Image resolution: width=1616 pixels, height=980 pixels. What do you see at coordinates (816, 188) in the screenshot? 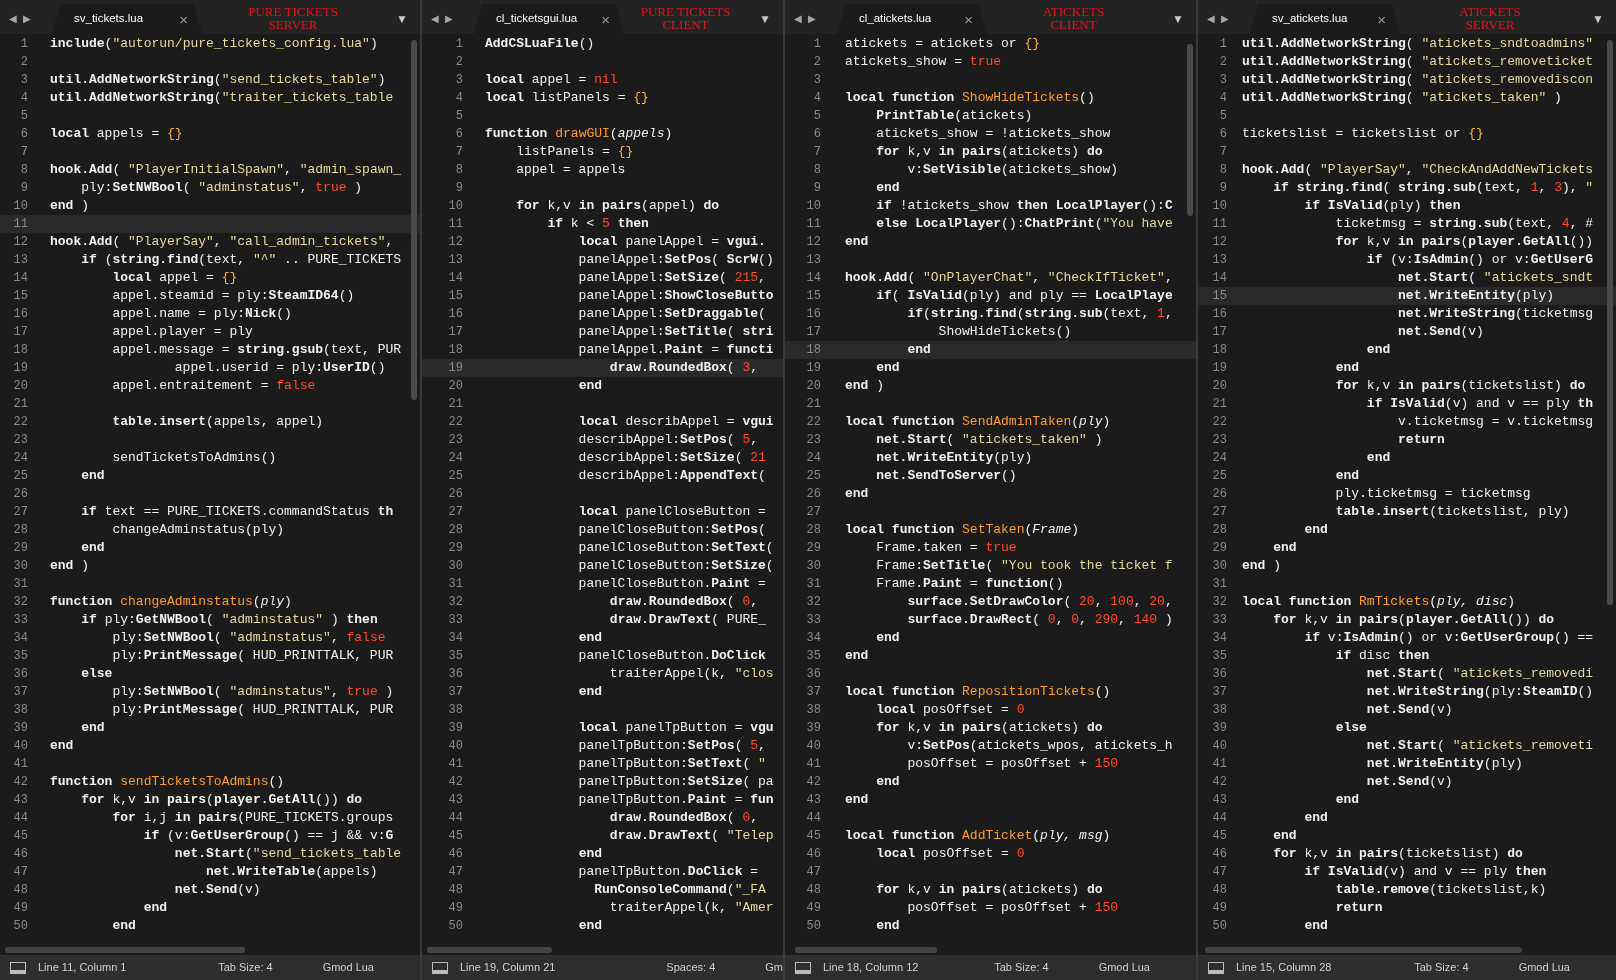
I see `line-number: 9` at bounding box center [816, 188].